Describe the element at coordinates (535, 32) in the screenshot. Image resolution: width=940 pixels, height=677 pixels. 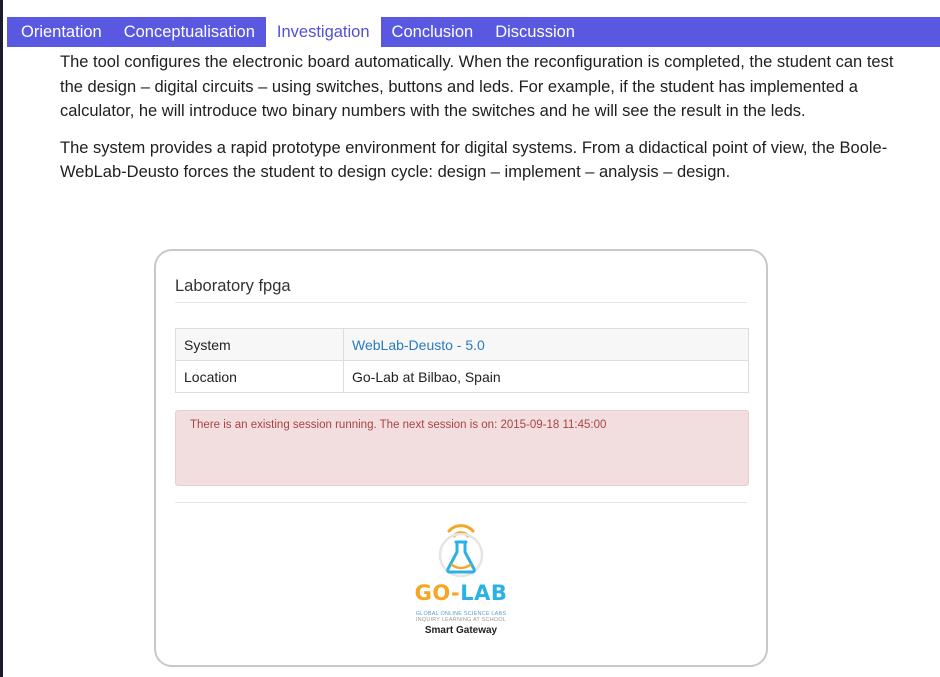
I see `tab-discussion: Discussion` at that location.